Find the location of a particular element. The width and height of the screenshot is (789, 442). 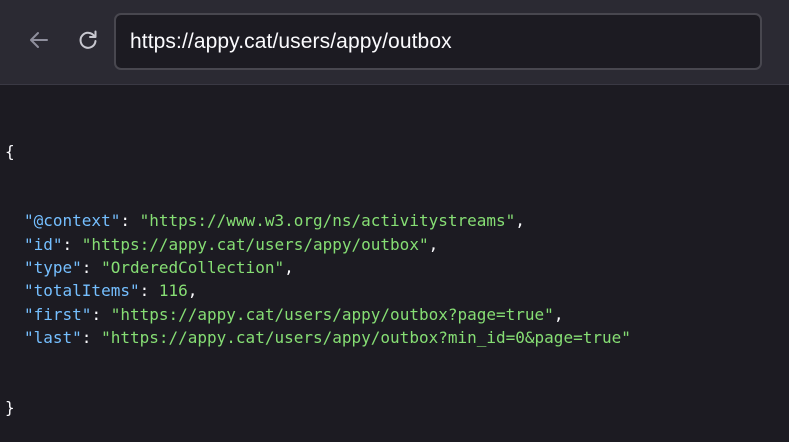

reload-button is located at coordinates (88, 40).